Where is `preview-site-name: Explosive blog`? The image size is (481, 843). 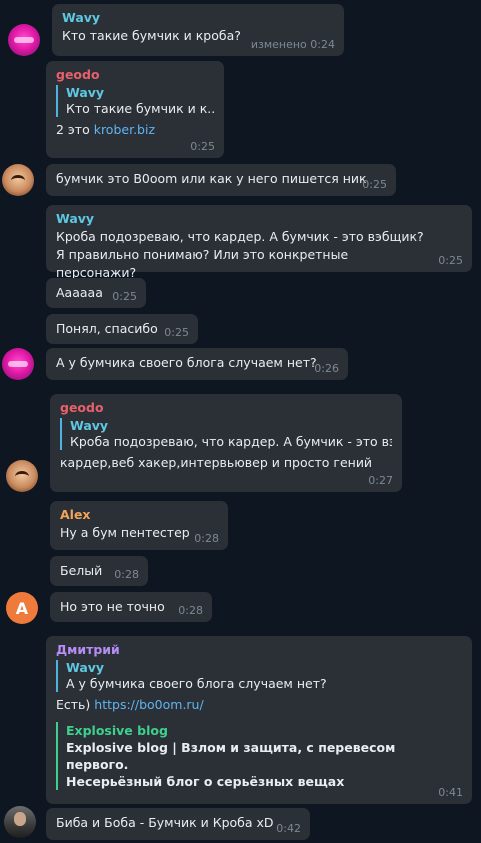
preview-site-name: Explosive blog is located at coordinates (117, 730).